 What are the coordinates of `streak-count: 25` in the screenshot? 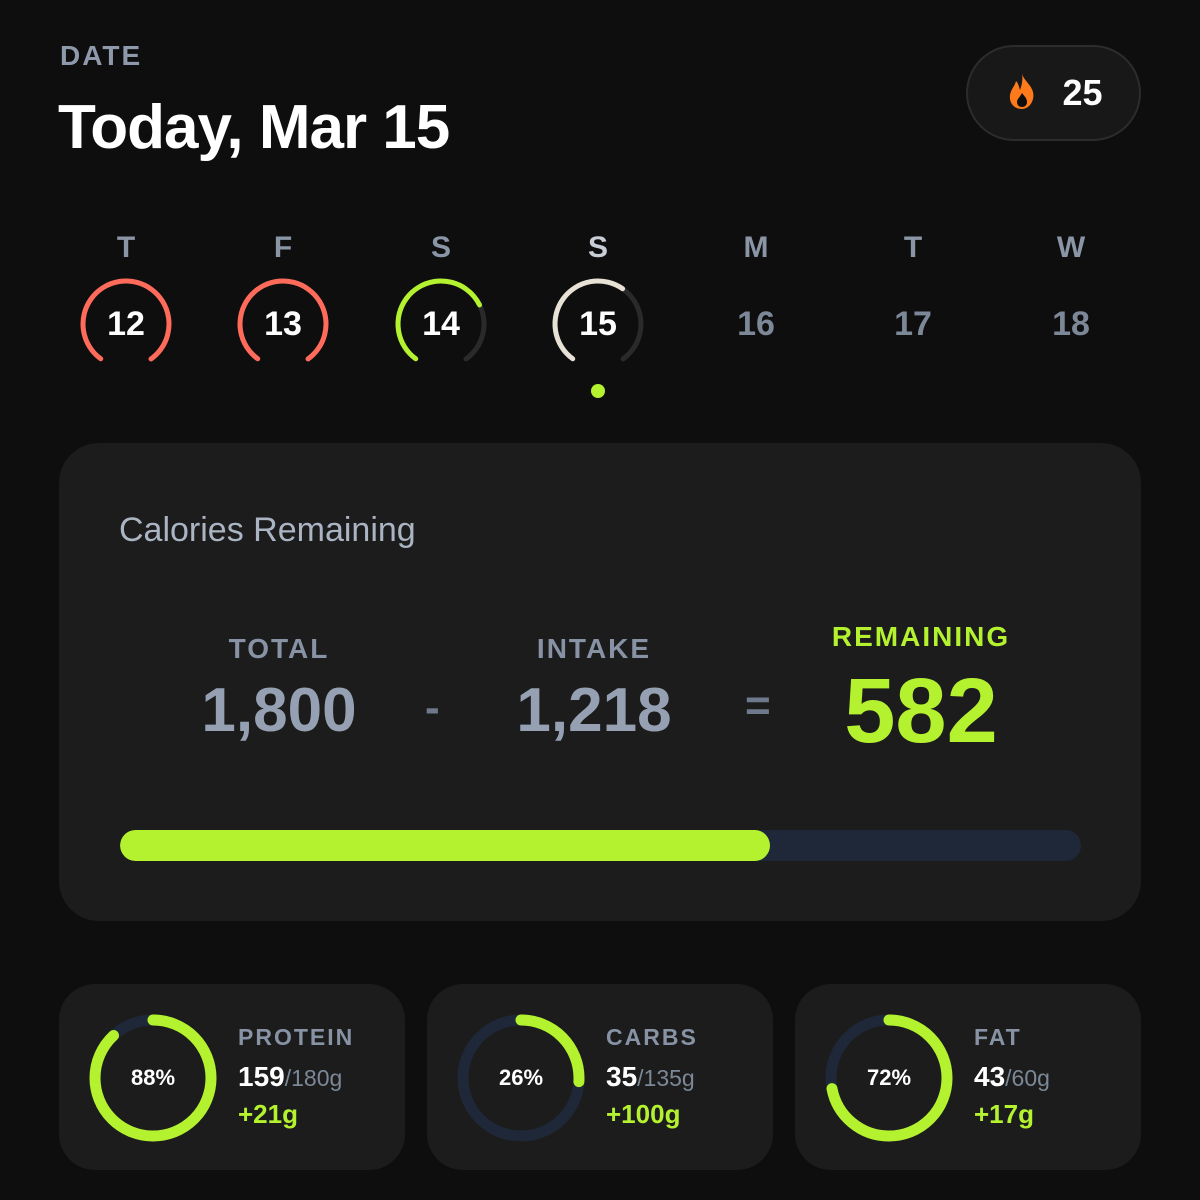 It's located at (1082, 92).